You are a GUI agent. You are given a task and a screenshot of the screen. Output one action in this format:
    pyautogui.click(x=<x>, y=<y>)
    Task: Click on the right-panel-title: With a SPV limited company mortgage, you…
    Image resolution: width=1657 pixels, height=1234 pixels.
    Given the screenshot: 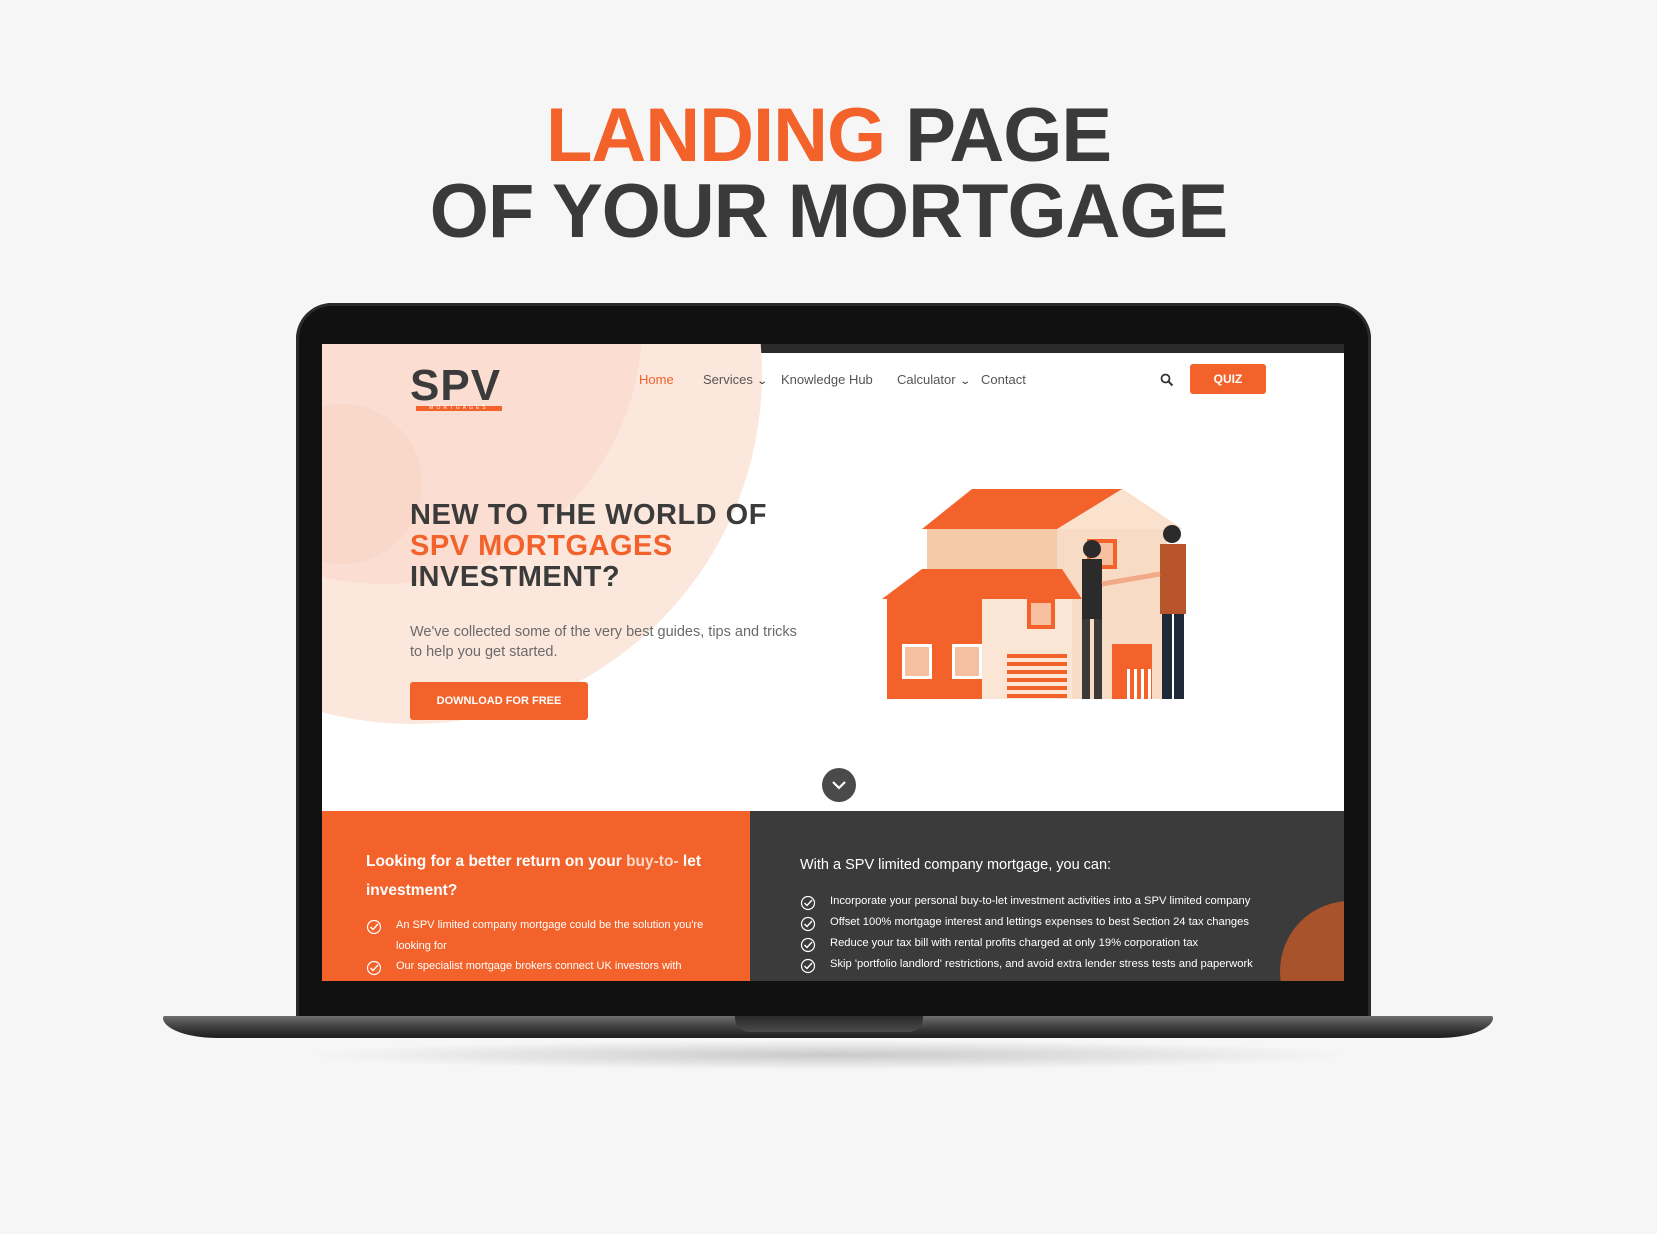 What is the action you would take?
    pyautogui.click(x=956, y=865)
    